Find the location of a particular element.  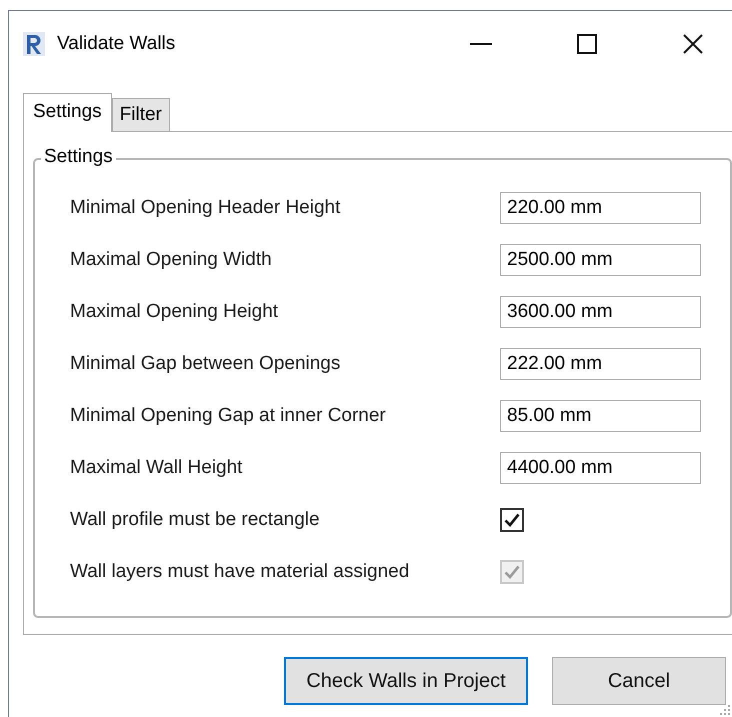

input-field: 2500.00 mm is located at coordinates (600, 260).